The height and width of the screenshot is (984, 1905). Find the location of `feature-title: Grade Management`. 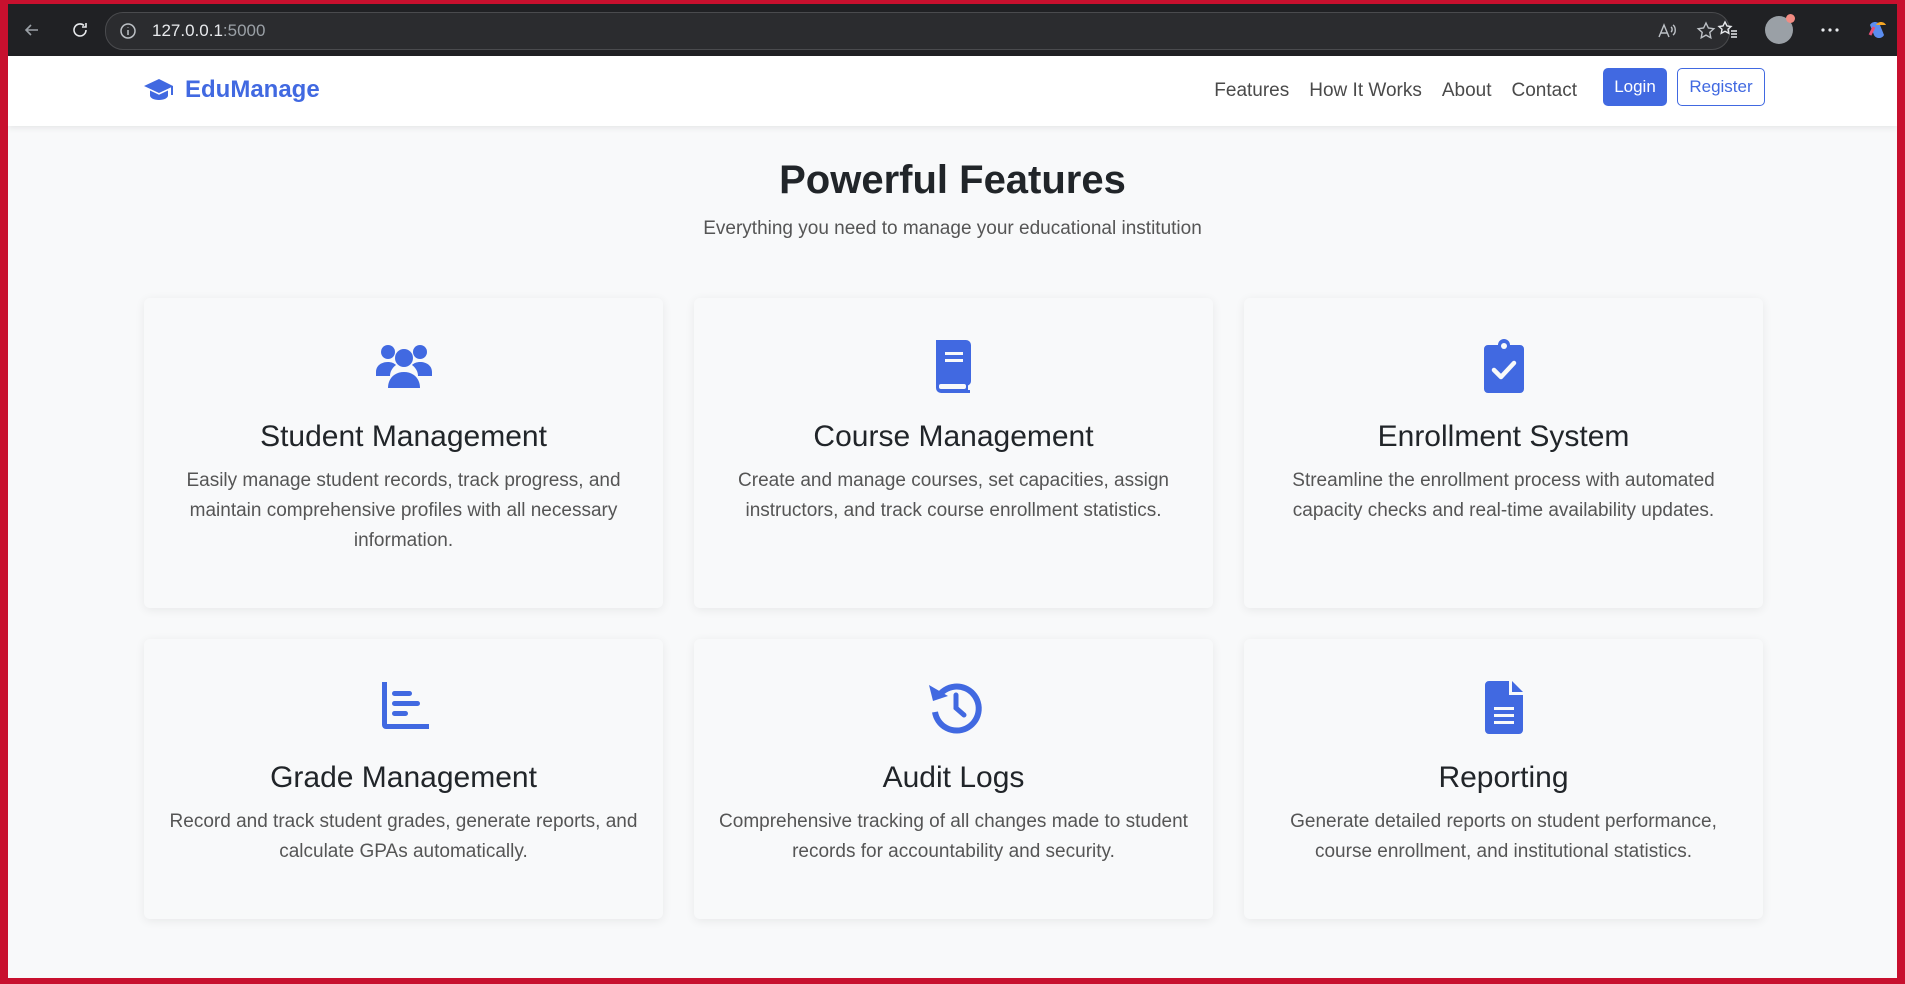

feature-title: Grade Management is located at coordinates (403, 777).